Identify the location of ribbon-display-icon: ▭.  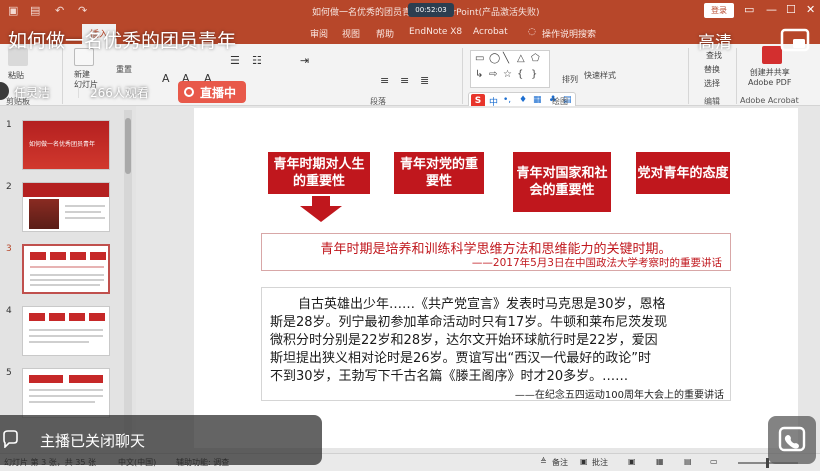
(749, 9).